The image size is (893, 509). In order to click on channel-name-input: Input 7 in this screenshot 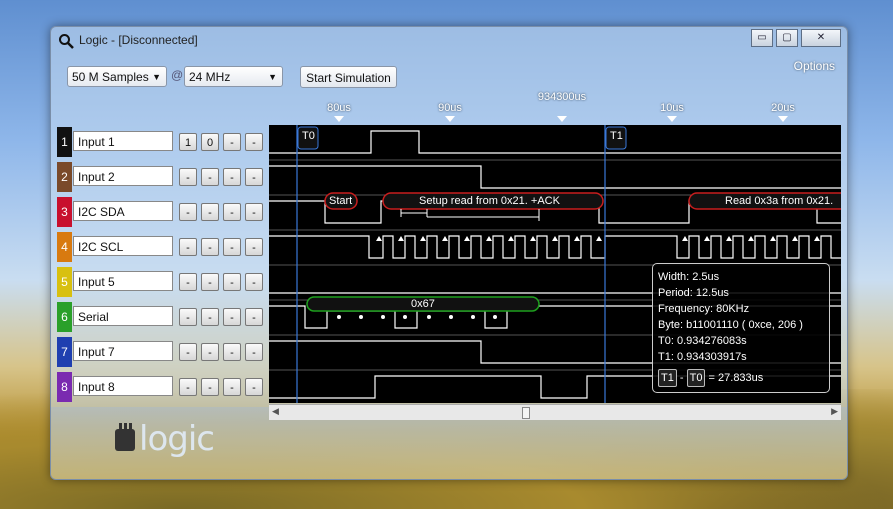, I will do `click(123, 351)`.